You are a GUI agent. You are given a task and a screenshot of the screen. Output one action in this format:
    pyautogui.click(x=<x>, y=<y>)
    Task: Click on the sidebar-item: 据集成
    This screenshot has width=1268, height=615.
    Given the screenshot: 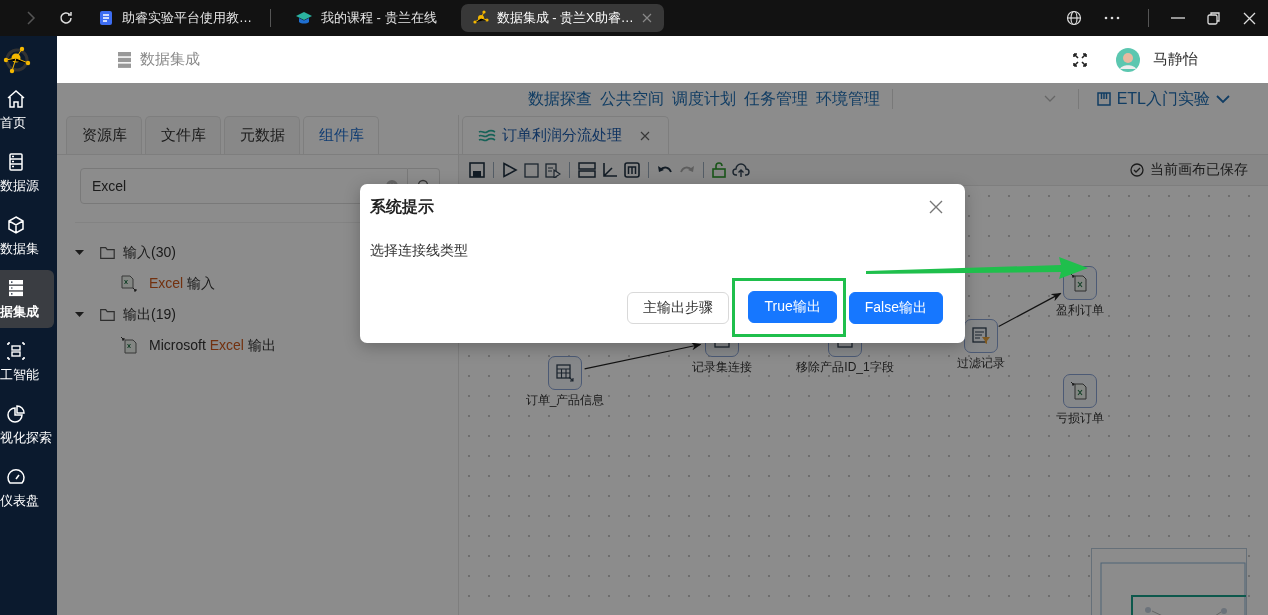 What is the action you would take?
    pyautogui.click(x=27, y=299)
    